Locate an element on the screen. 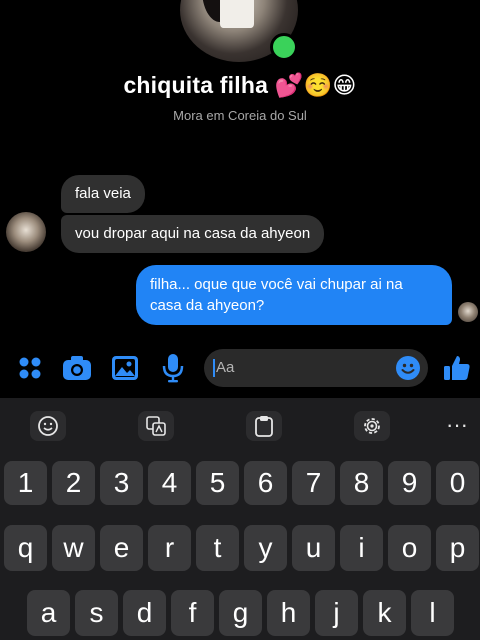 Image resolution: width=480 pixels, height=640 pixels. contact-name-heading: chiquita filha 💕☺️😁 is located at coordinates (240, 85).